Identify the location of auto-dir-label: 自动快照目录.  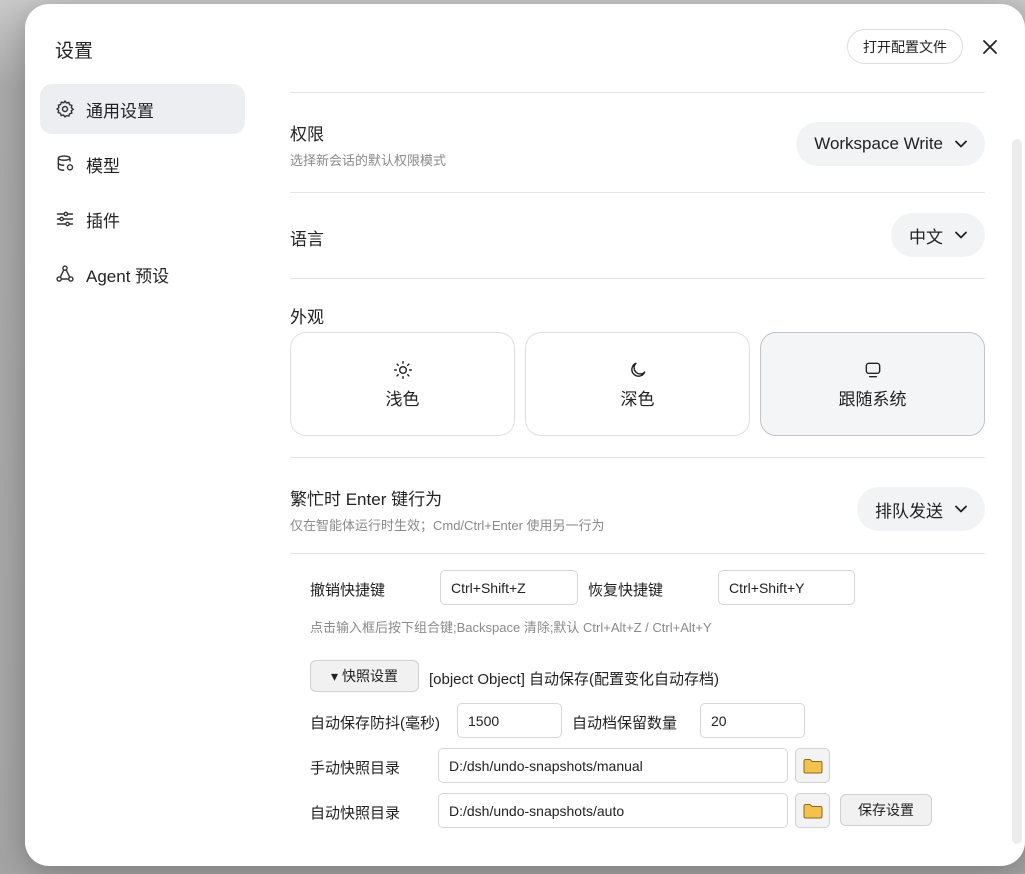
(355, 813).